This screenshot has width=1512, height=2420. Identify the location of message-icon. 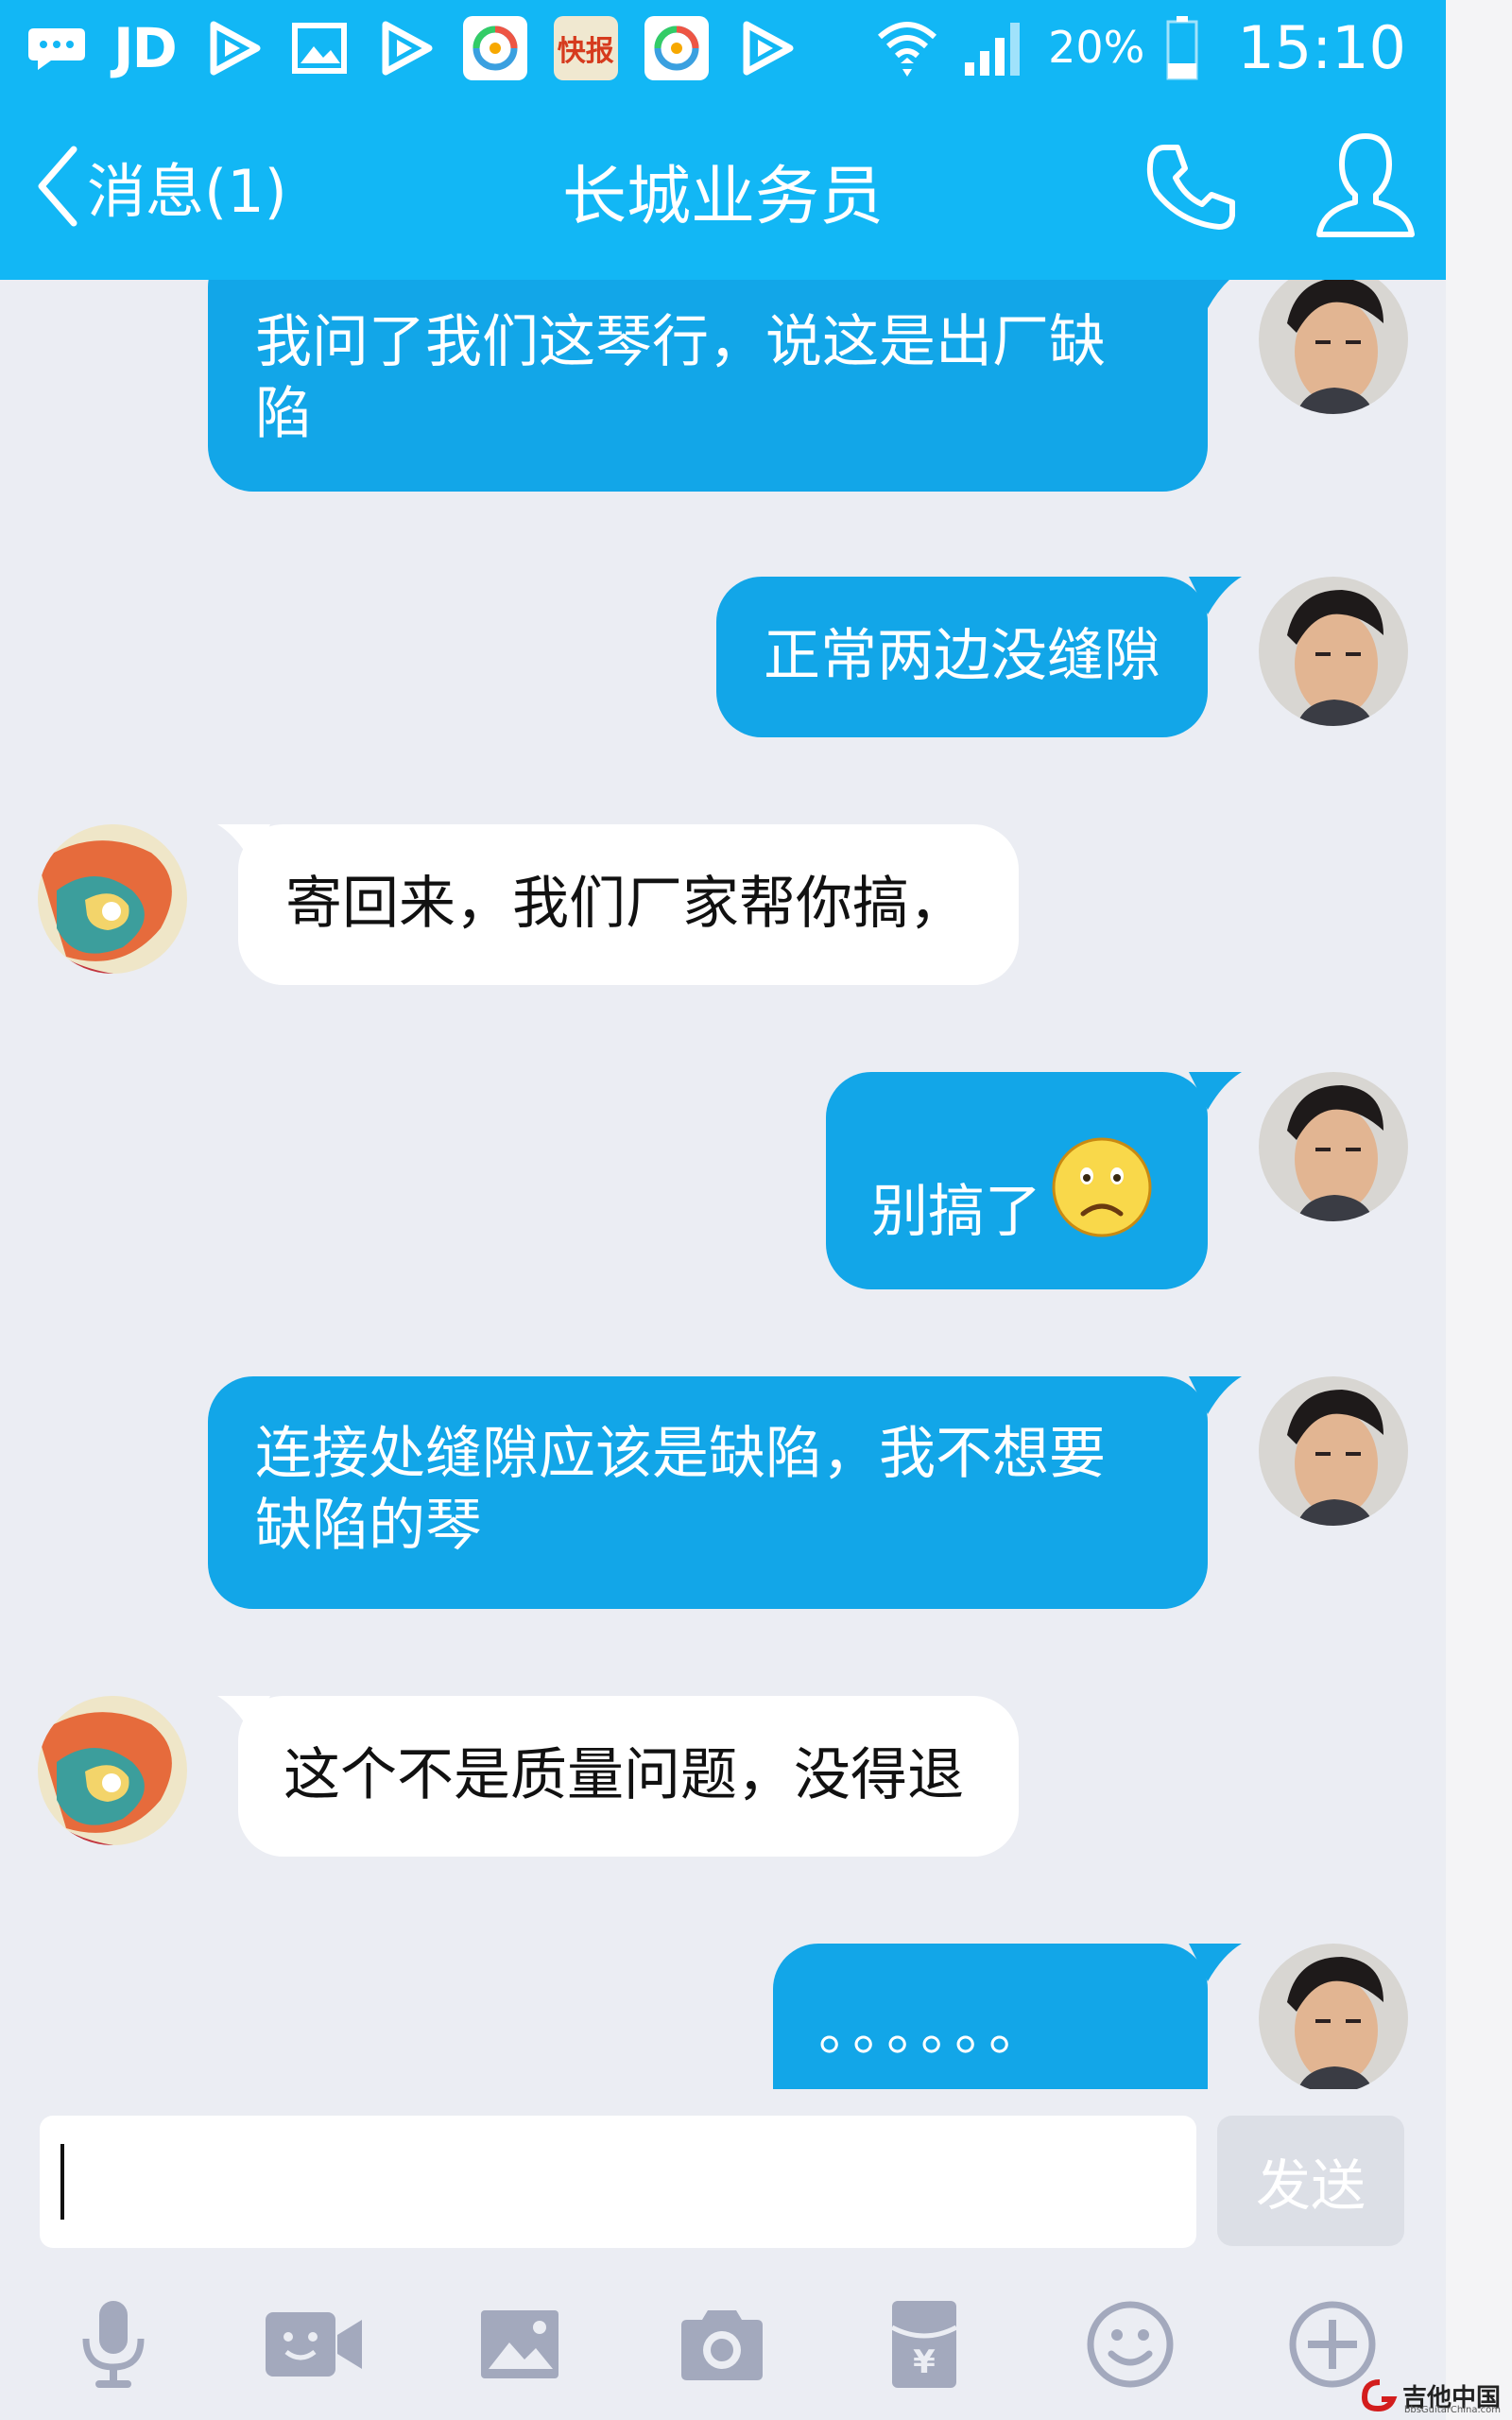
(56, 48).